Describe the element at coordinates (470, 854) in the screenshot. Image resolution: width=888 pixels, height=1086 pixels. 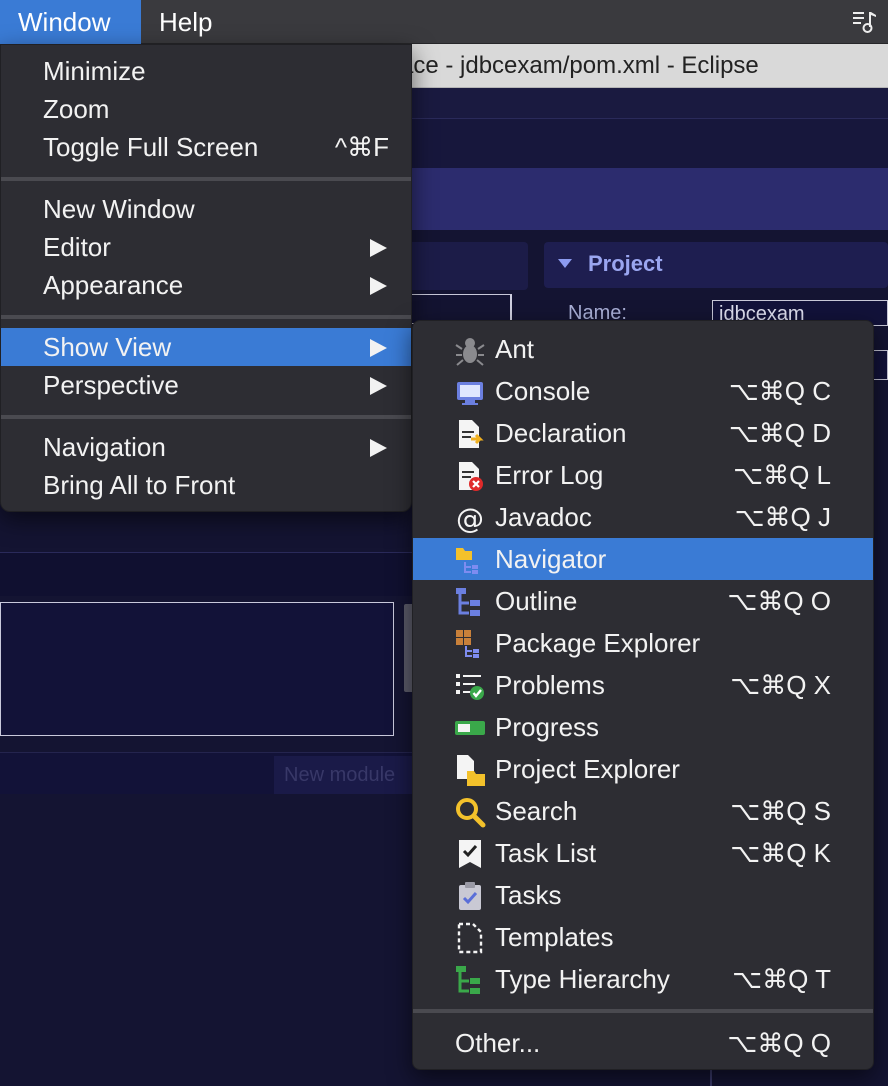
I see `task-list-icon` at that location.